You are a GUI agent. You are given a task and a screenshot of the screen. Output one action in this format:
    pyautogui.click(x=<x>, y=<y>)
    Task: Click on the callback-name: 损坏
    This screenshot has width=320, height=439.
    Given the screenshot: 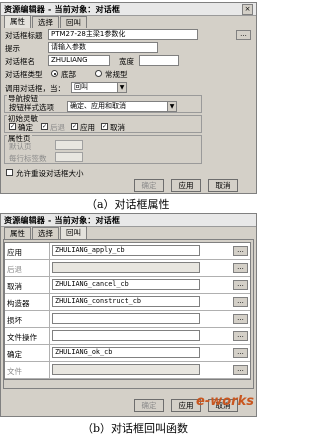 What is the action you would take?
    pyautogui.click(x=14, y=320)
    